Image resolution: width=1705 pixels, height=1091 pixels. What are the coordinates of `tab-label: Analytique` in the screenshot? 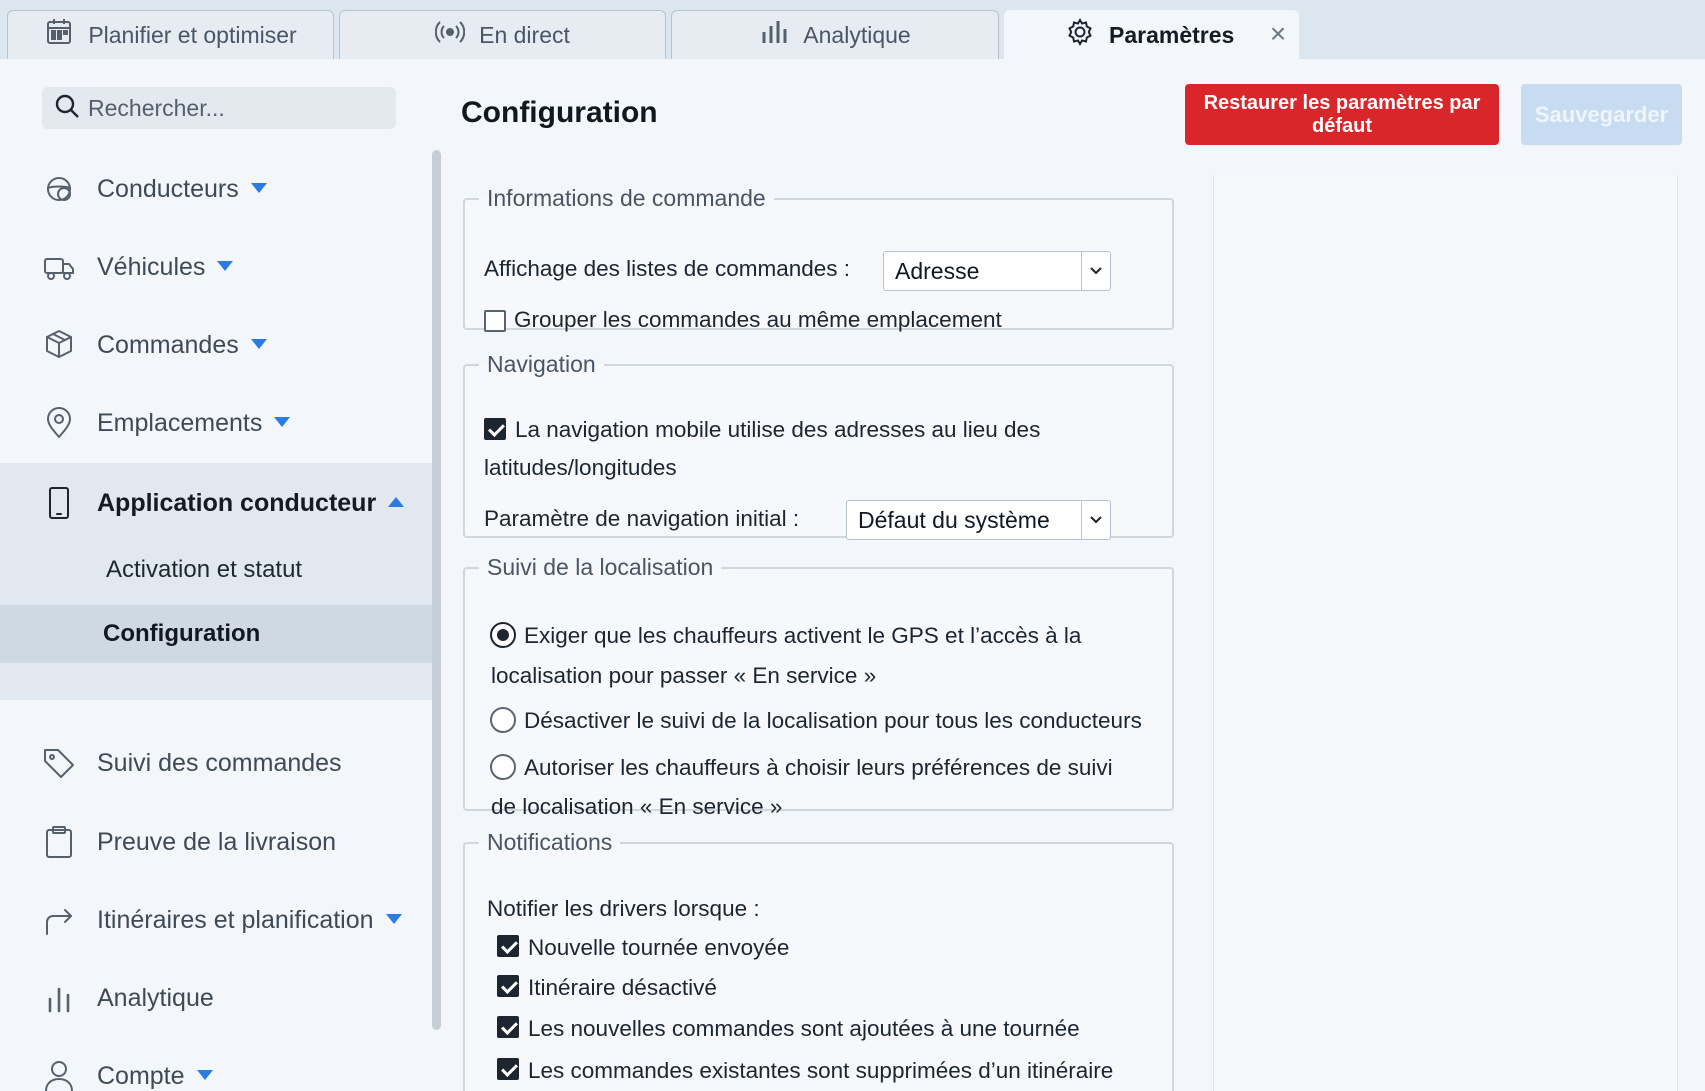 It's located at (857, 34).